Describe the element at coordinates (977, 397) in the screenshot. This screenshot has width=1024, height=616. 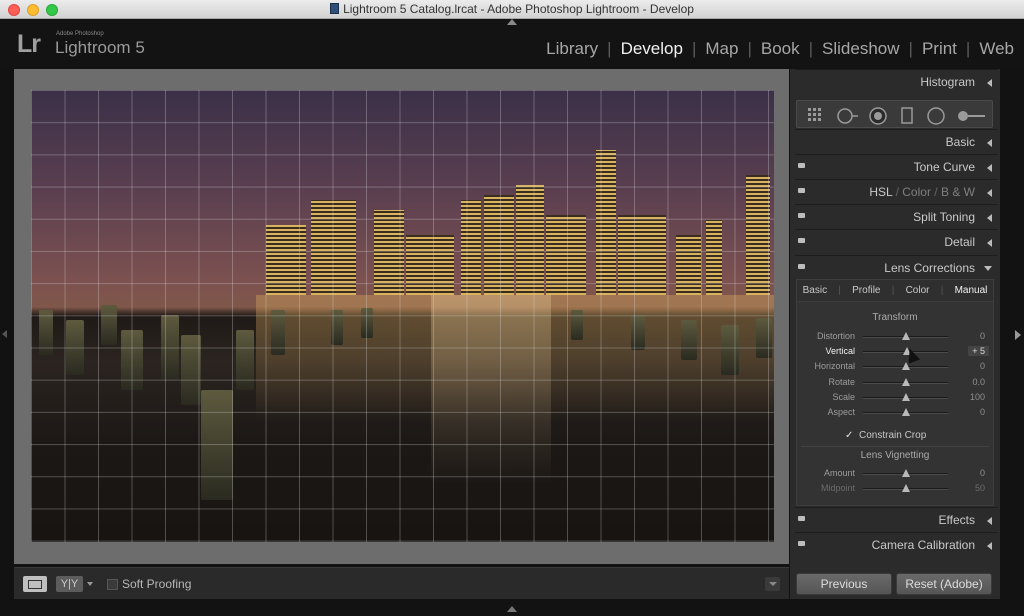
I see `scale-value: 100` at that location.